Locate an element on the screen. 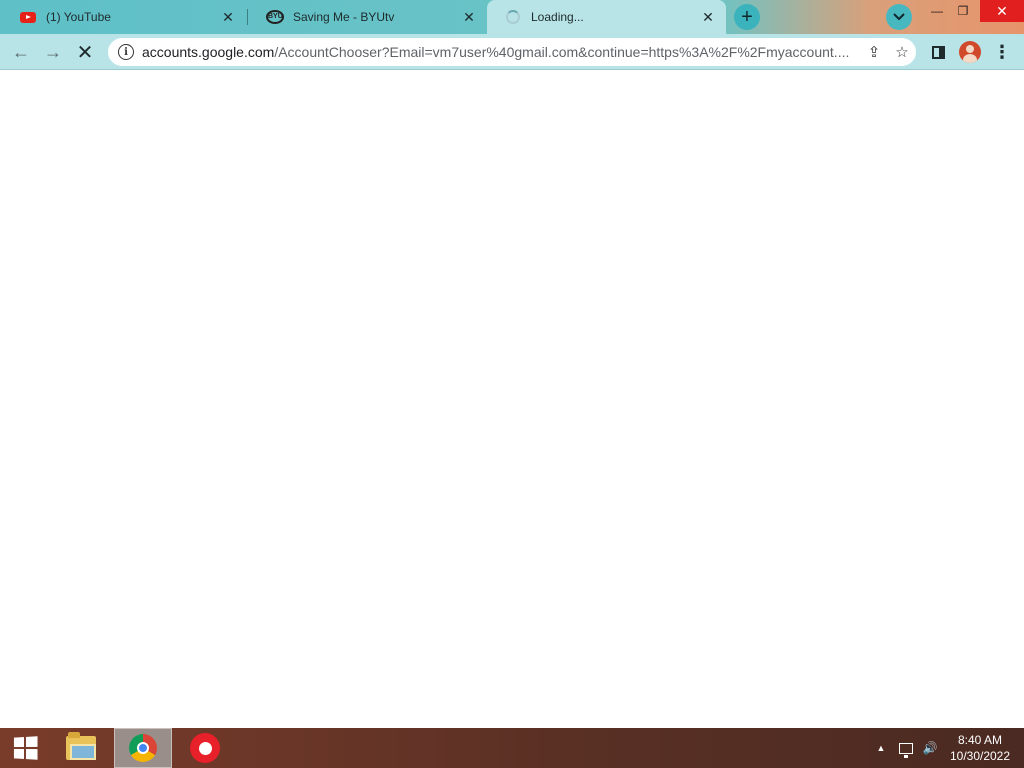 The width and height of the screenshot is (1024, 768). taskbar-file-explorer is located at coordinates (81, 748).